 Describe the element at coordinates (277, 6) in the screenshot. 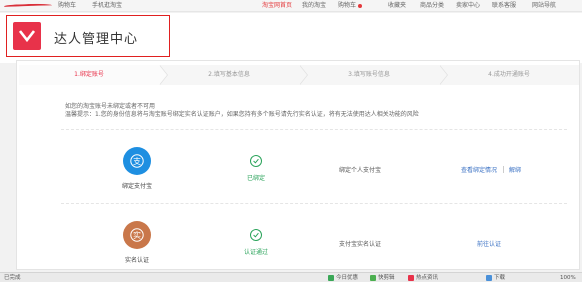

I see `taobao-home-link: 淘宝网首页` at that location.